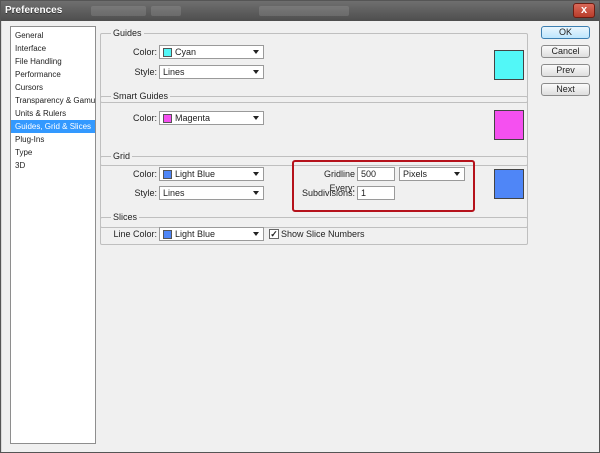 Image resolution: width=600 pixels, height=453 pixels. What do you see at coordinates (195, 174) in the screenshot?
I see `grid-color-value: Light Blue` at bounding box center [195, 174].